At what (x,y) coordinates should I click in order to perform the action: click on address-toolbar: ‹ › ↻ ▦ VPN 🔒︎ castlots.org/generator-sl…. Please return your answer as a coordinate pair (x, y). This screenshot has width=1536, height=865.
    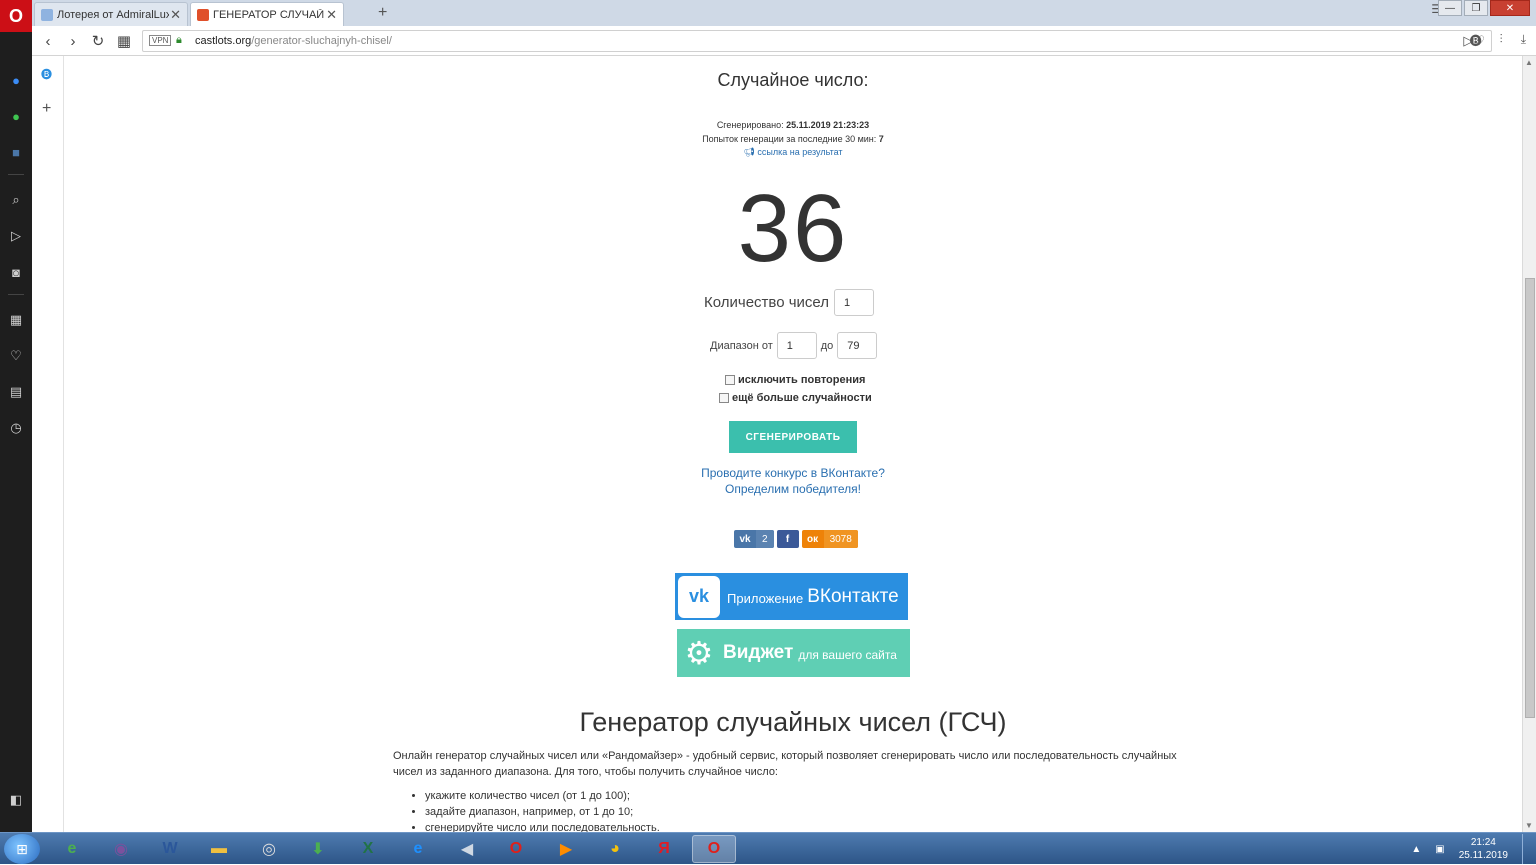
    Looking at the image, I should click on (784, 41).